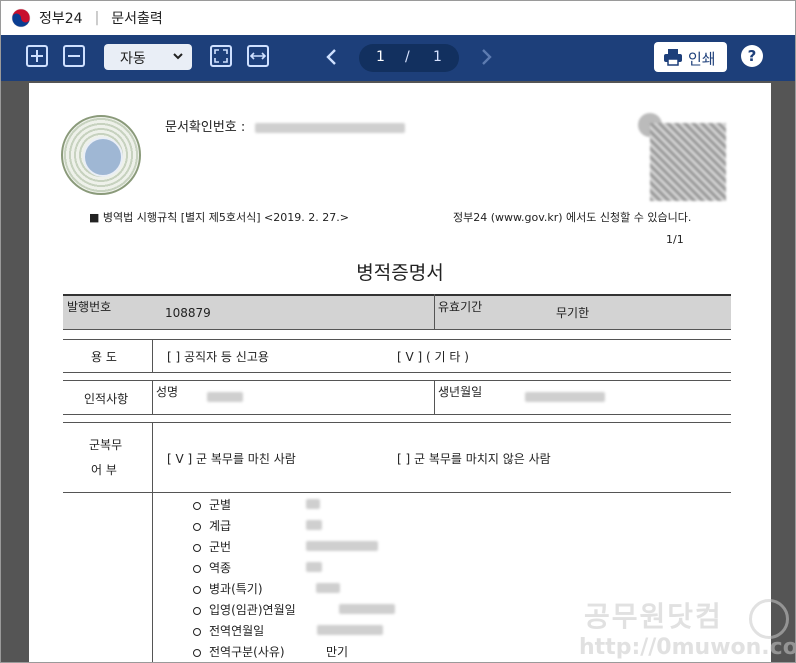  I want to click on doc-number-row: 문서확인번호 :, so click(285, 125).